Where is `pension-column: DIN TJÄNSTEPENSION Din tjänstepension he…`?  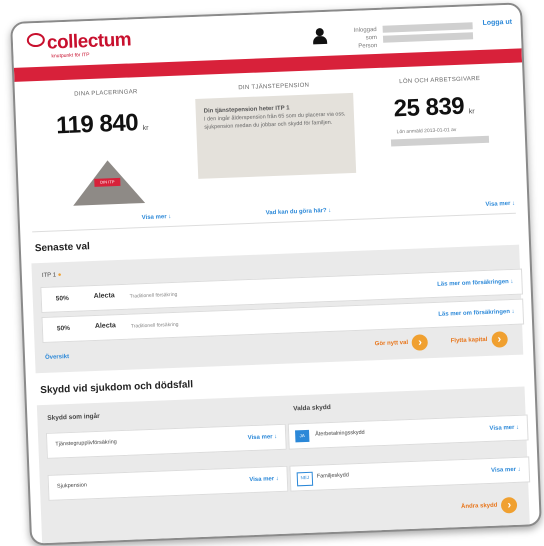
pension-column: DIN TJÄNSTEPENSION Din tjänstepension he… is located at coordinates (276, 151).